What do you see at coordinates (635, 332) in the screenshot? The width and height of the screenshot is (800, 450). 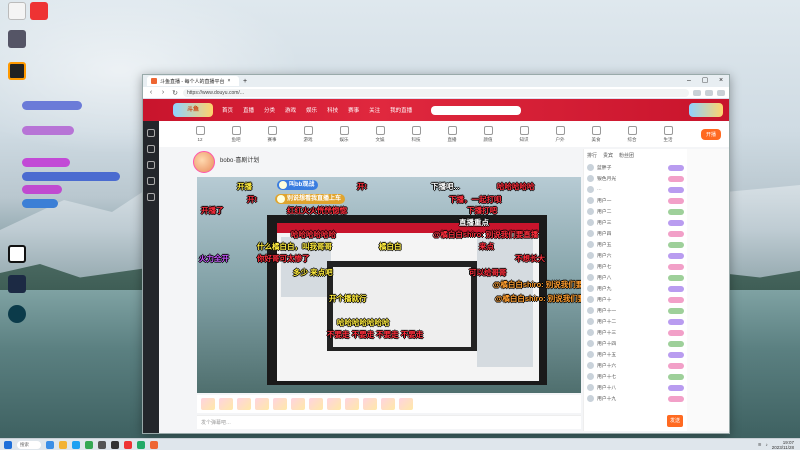 I see `rank-row: 用户十三` at bounding box center [635, 332].